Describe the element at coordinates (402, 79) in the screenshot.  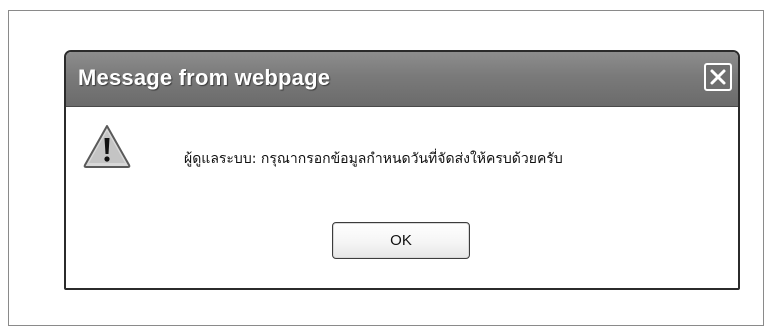
I see `dialog-titlebar: Message from webpage` at that location.